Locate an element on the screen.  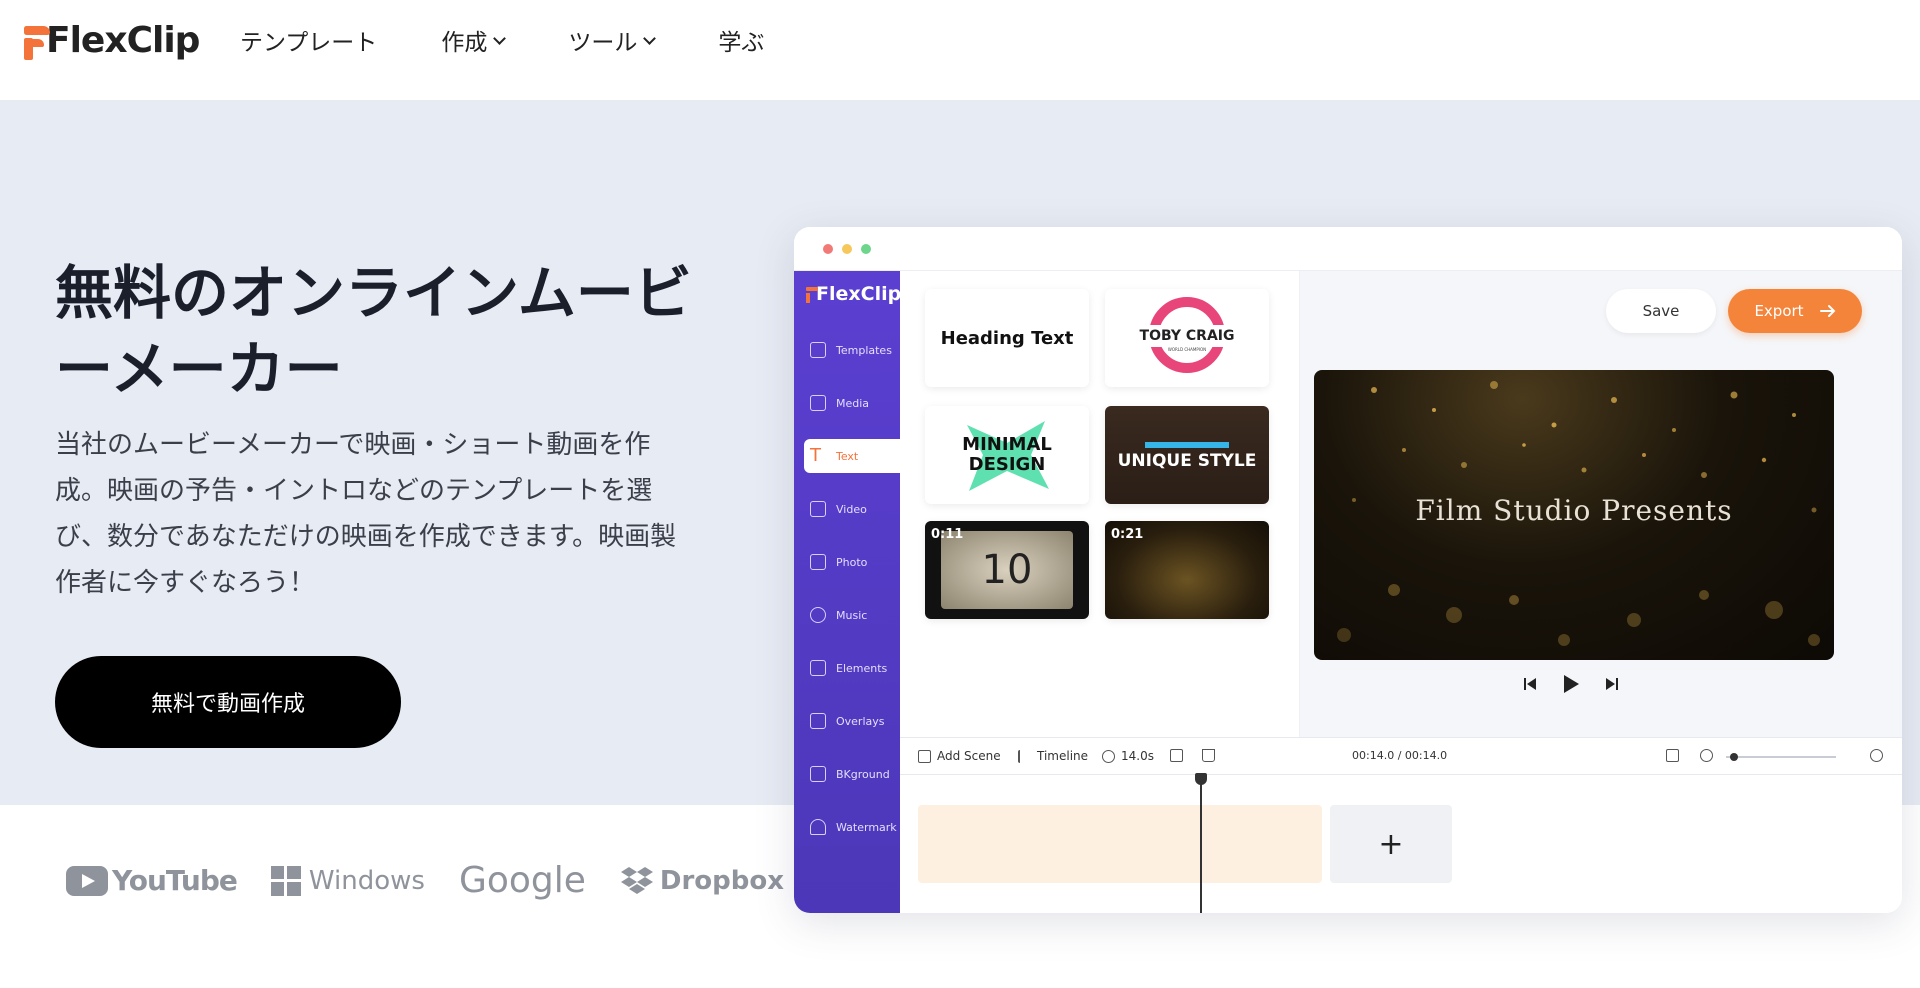
sidebar-item-label: Video is located at coordinates (851, 509).